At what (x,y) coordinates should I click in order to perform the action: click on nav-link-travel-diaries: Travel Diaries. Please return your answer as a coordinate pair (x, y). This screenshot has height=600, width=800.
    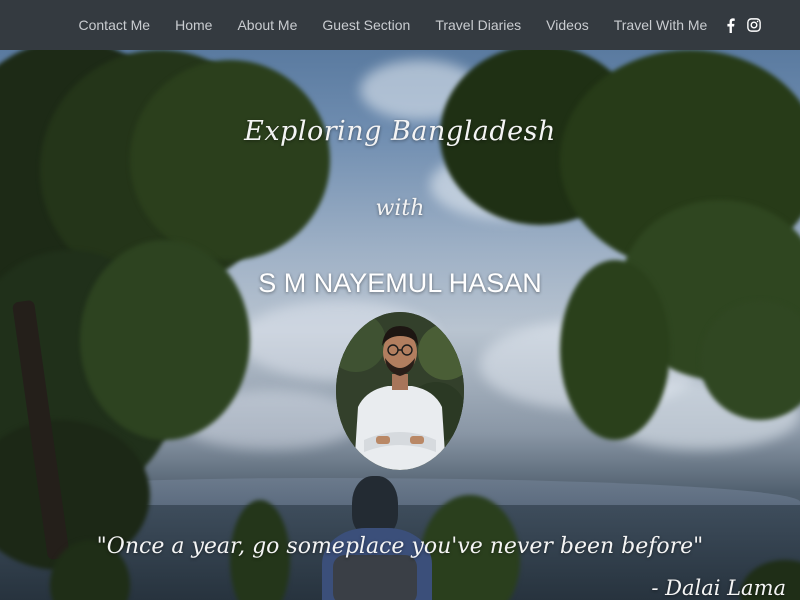
    Looking at the image, I should click on (478, 25).